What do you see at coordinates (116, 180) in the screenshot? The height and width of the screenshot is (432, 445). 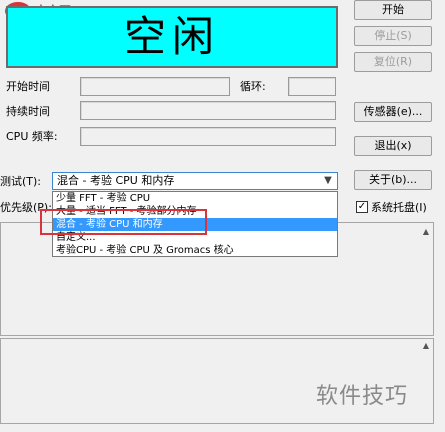 I see `test-select-value: 混合 - 考验 CPU 和内存` at bounding box center [116, 180].